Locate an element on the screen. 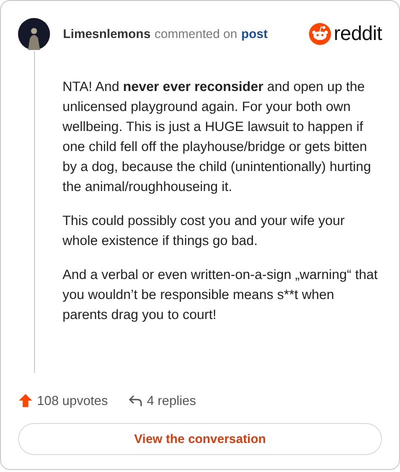 The height and width of the screenshot is (472, 400). brand-name: reddit is located at coordinates (358, 34).